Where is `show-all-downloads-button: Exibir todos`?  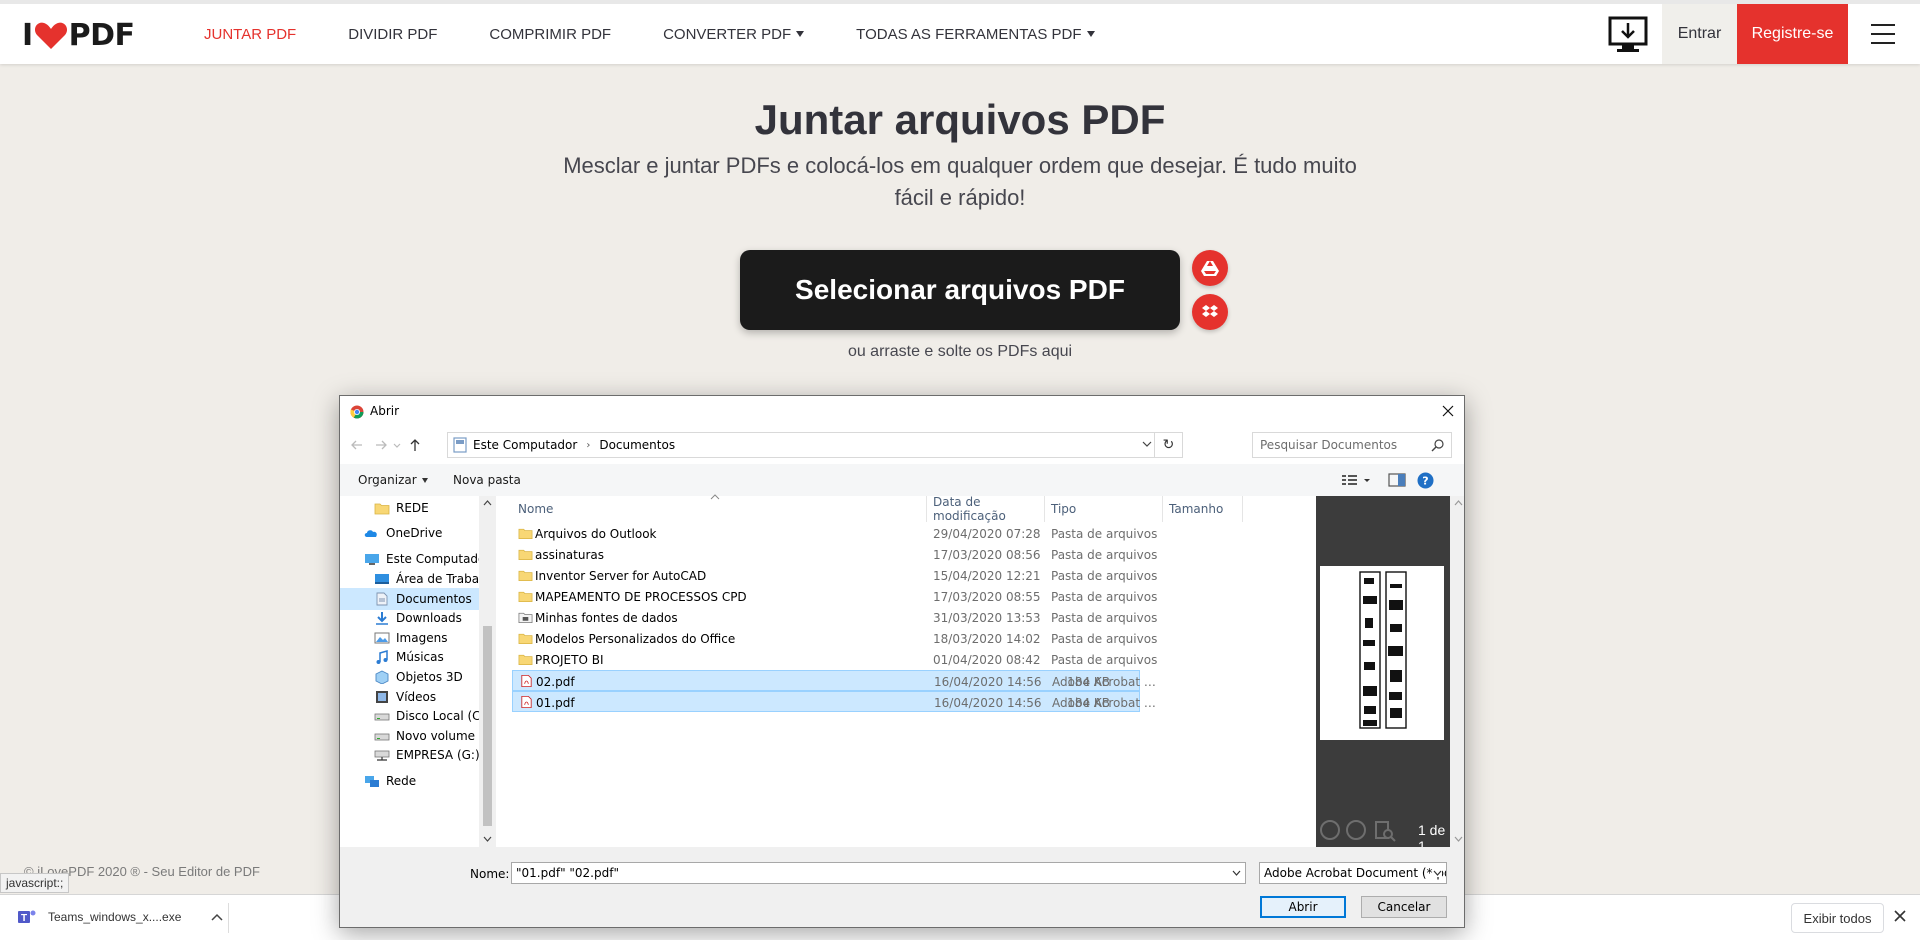 show-all-downloads-button: Exibir todos is located at coordinates (1837, 918).